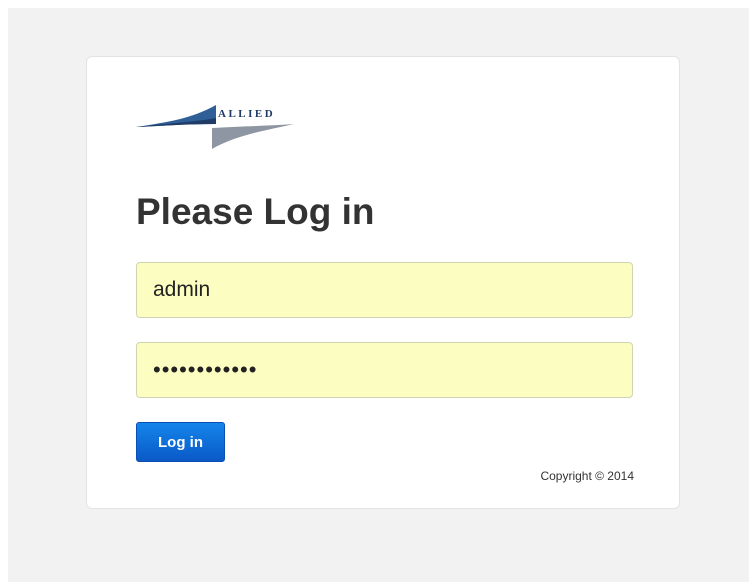  What do you see at coordinates (384, 290) in the screenshot?
I see `username-input` at bounding box center [384, 290].